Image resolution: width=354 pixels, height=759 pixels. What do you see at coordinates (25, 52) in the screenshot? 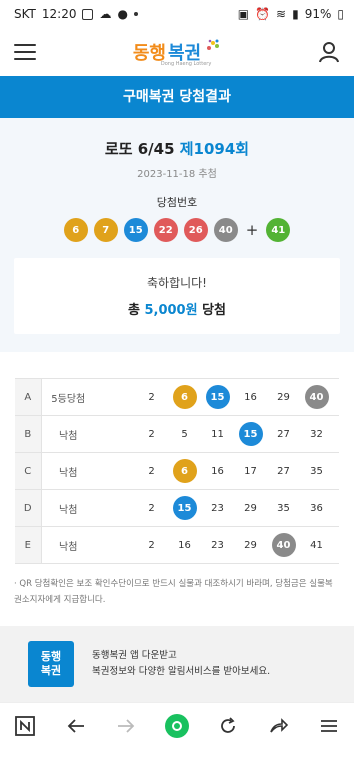
I see `menu-icon` at bounding box center [25, 52].